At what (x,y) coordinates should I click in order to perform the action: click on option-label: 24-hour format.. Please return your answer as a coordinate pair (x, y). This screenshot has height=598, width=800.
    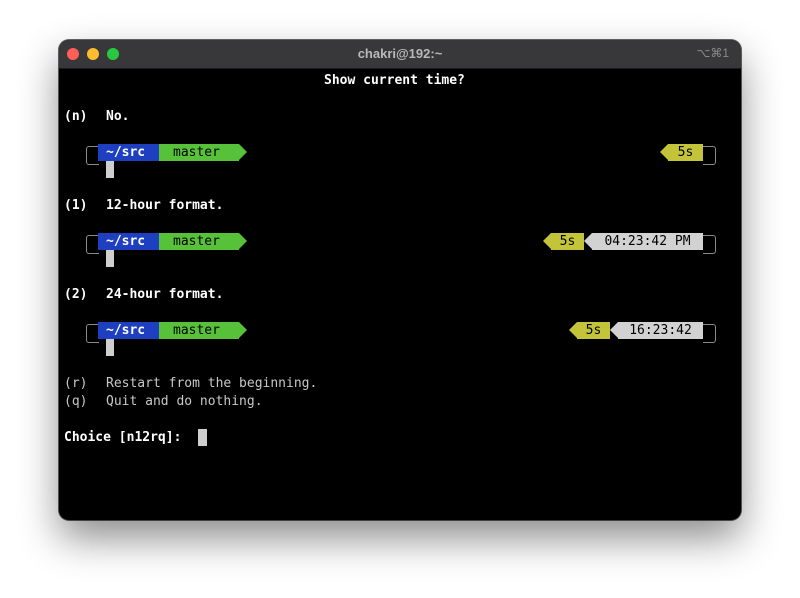
    Looking at the image, I should click on (165, 294).